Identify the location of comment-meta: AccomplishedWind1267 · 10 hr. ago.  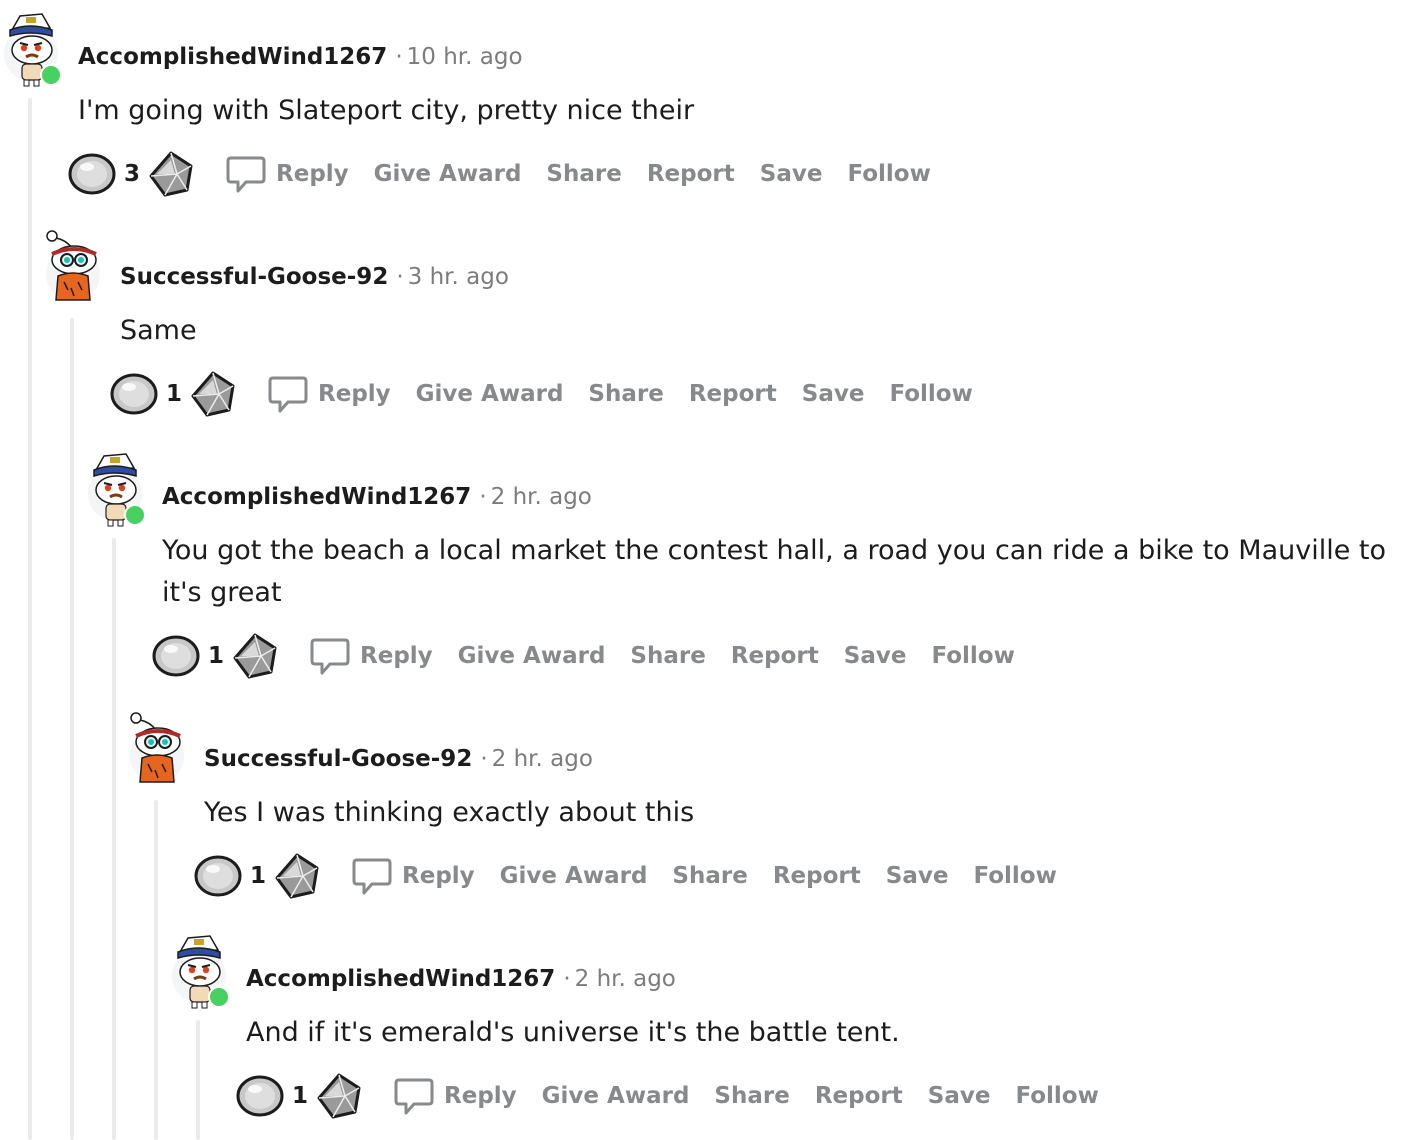
(300, 57).